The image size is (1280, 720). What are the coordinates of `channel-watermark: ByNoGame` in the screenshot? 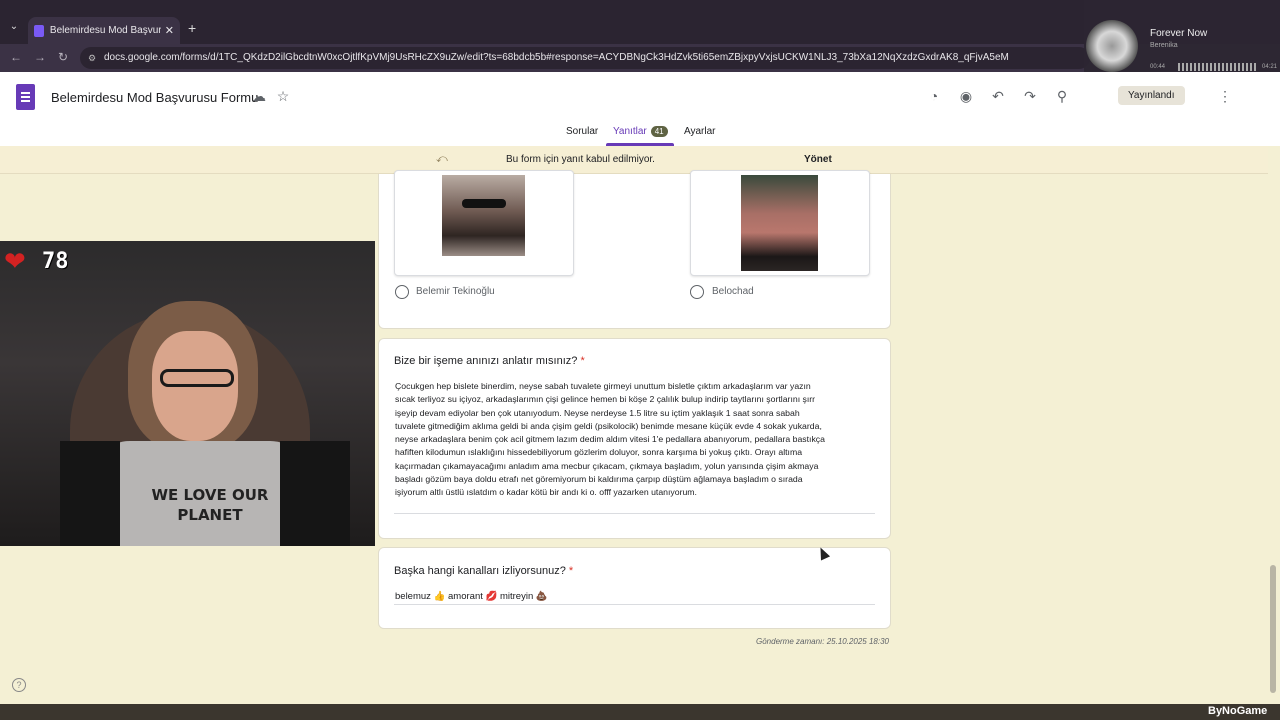 It's located at (1238, 711).